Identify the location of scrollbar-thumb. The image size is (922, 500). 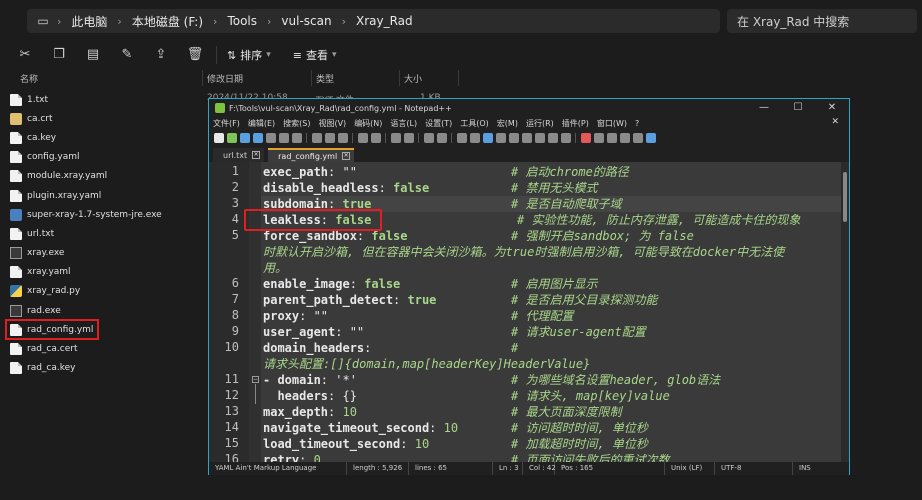
(845, 197).